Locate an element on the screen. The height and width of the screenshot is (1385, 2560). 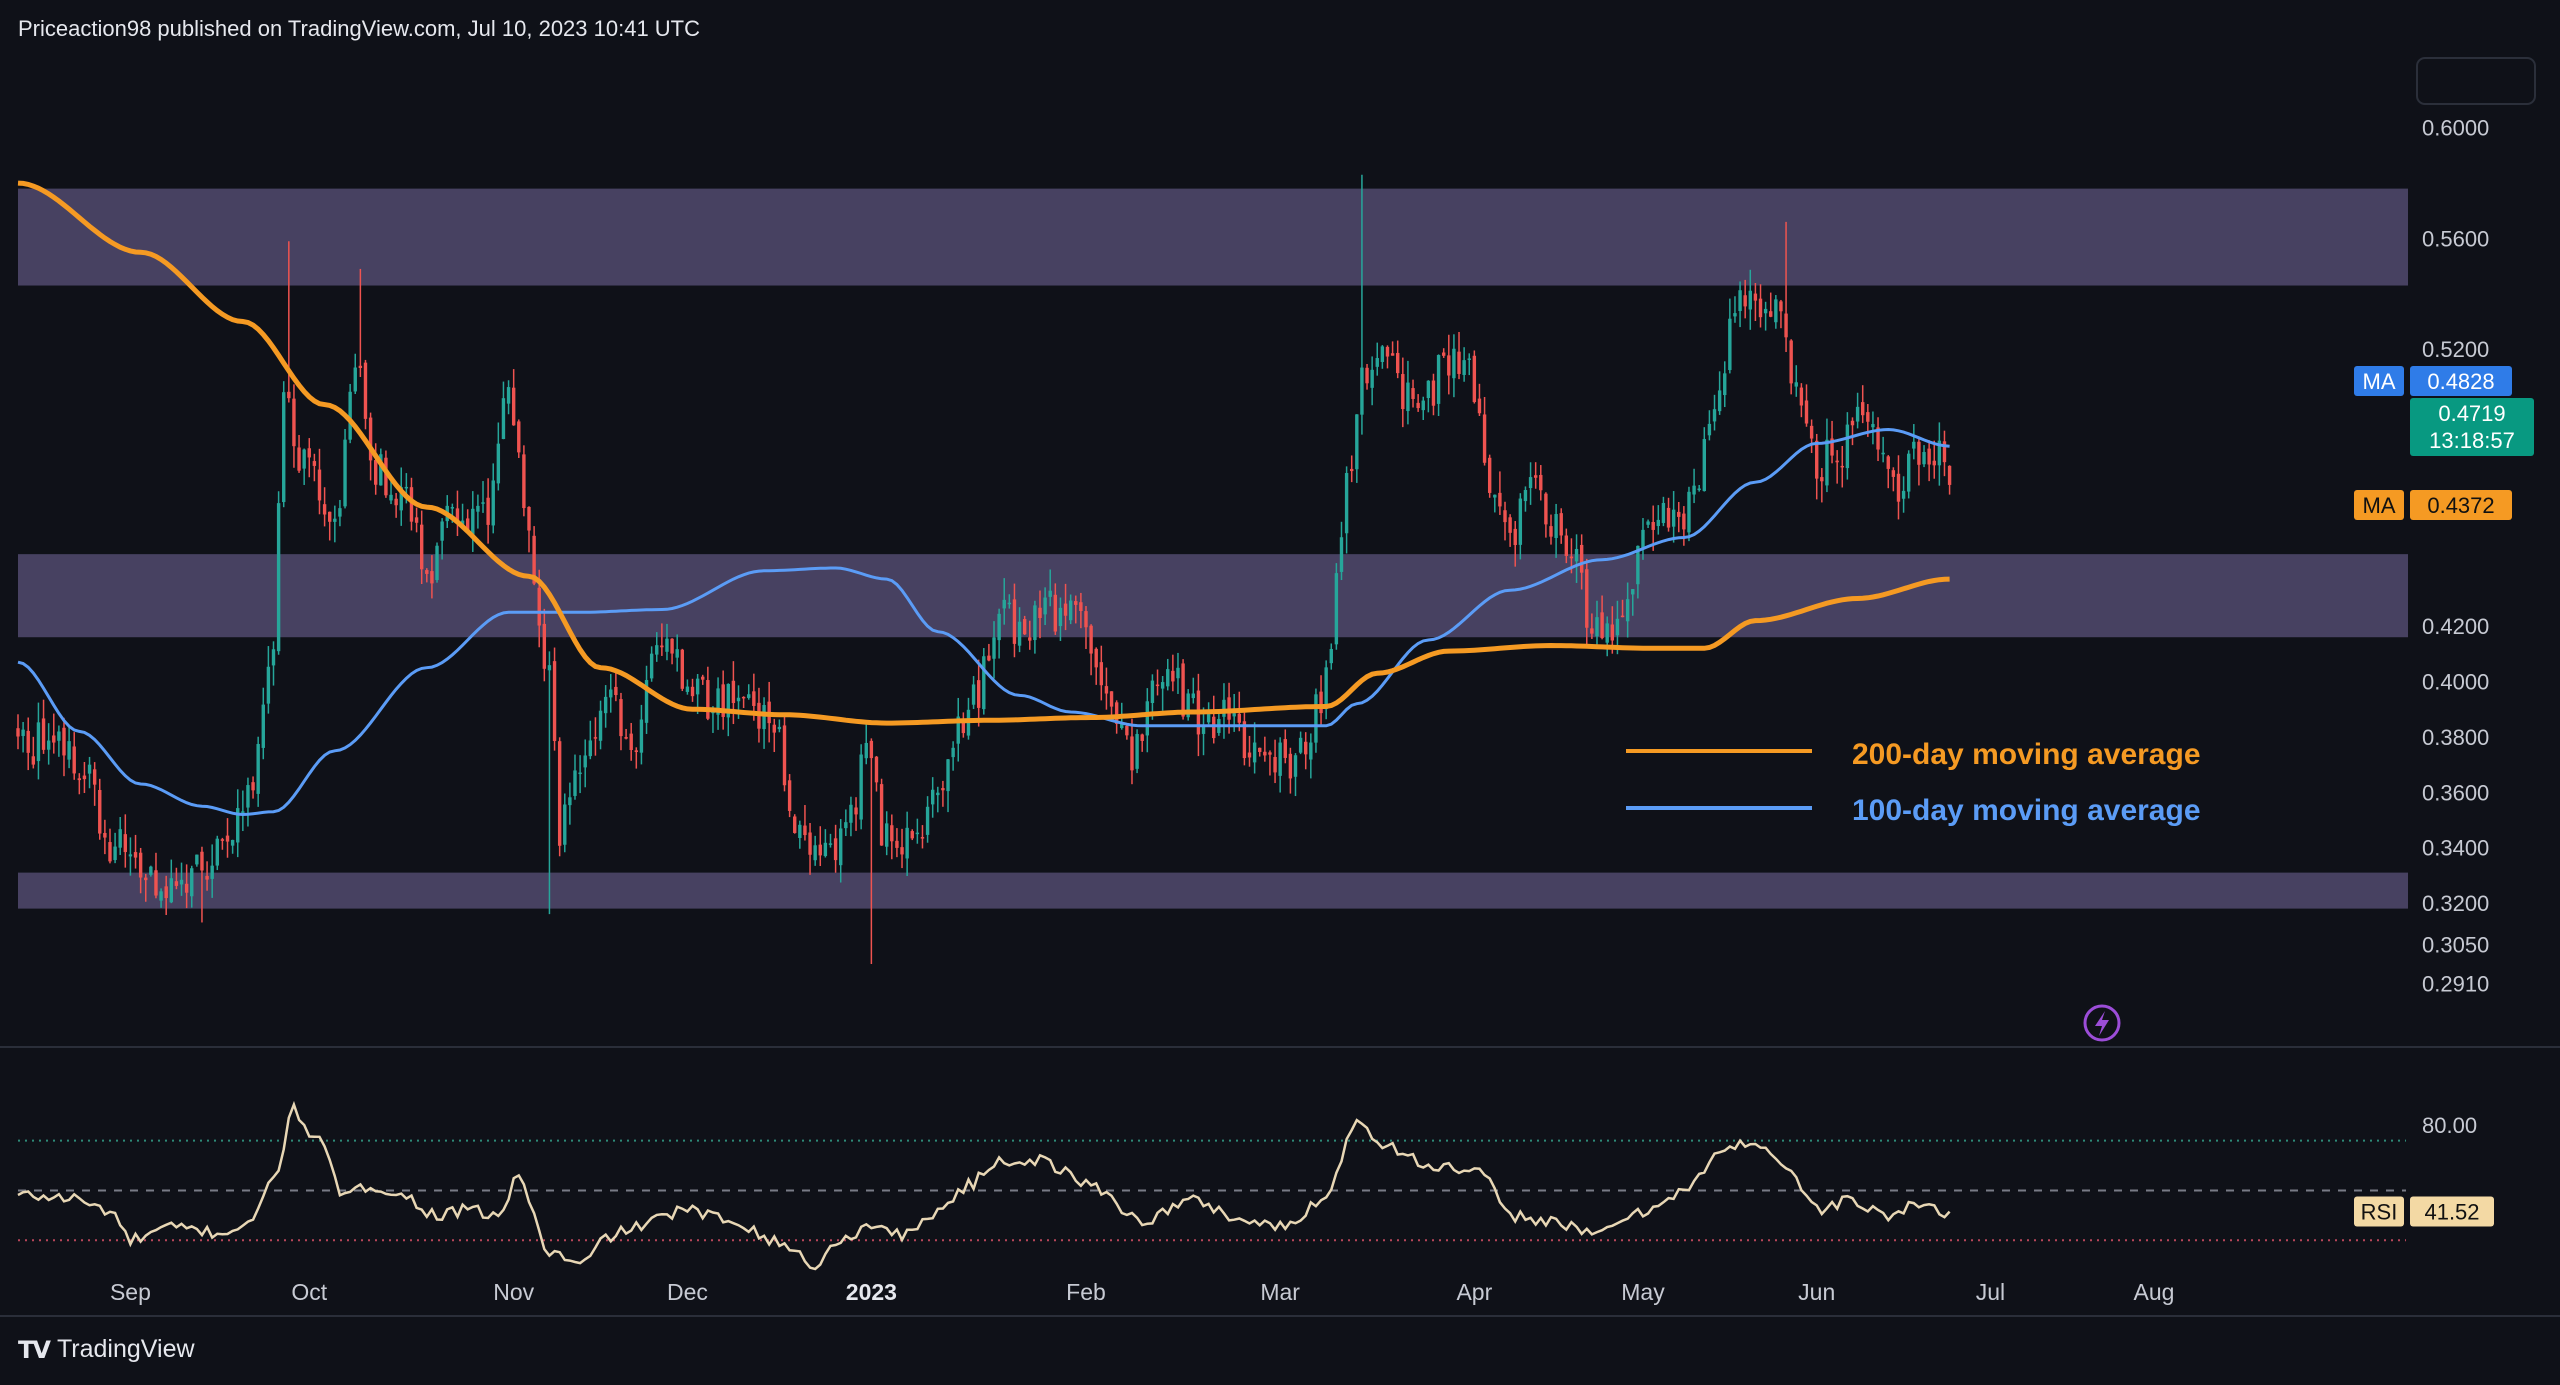
rsi-badge-value: 41.52 is located at coordinates (2451, 1212).